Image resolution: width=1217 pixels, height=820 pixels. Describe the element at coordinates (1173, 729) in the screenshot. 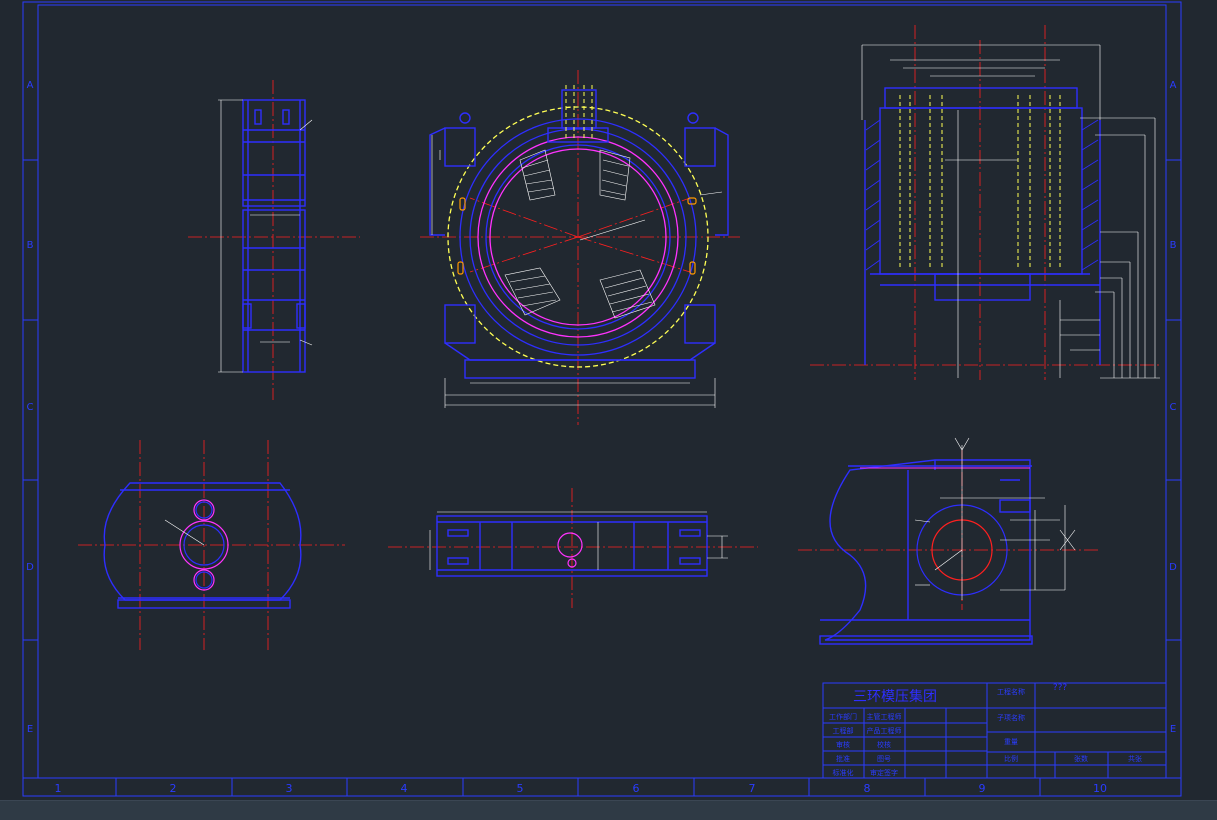

I see `frame-row-label-right: E` at that location.